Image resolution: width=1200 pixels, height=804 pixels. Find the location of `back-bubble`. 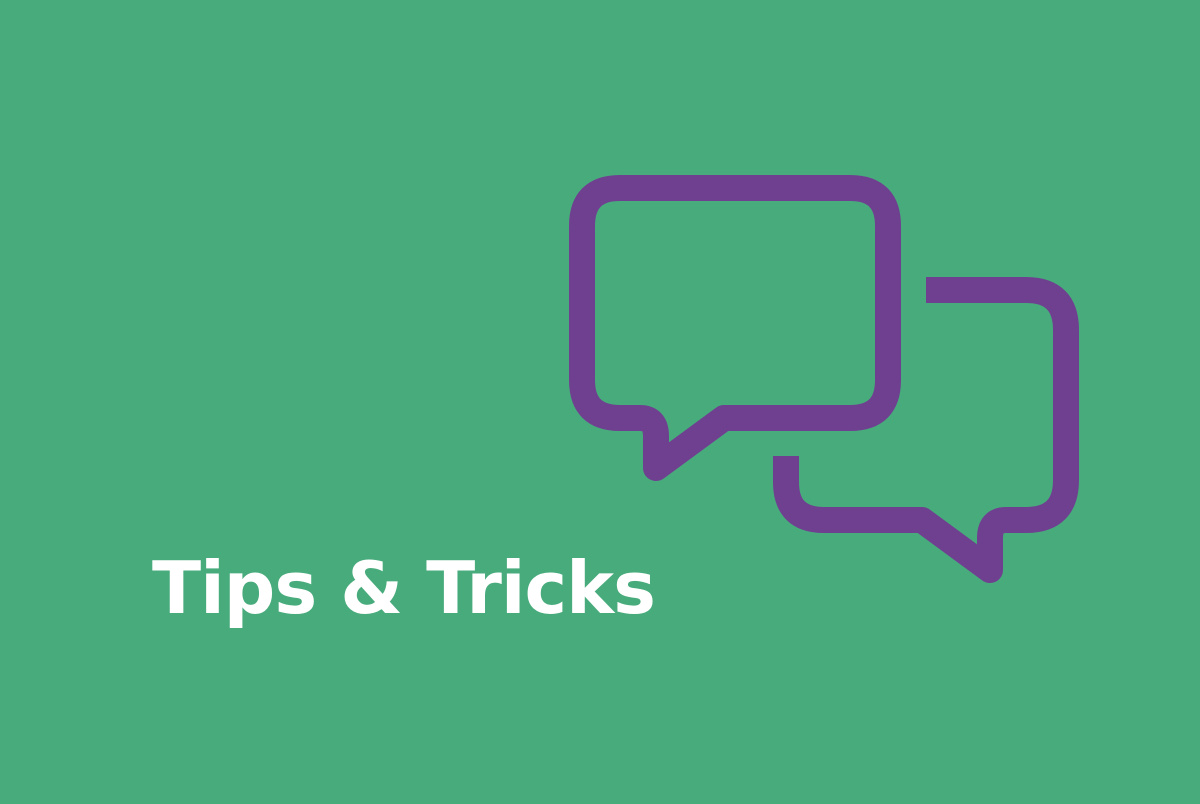

back-bubble is located at coordinates (926, 430).